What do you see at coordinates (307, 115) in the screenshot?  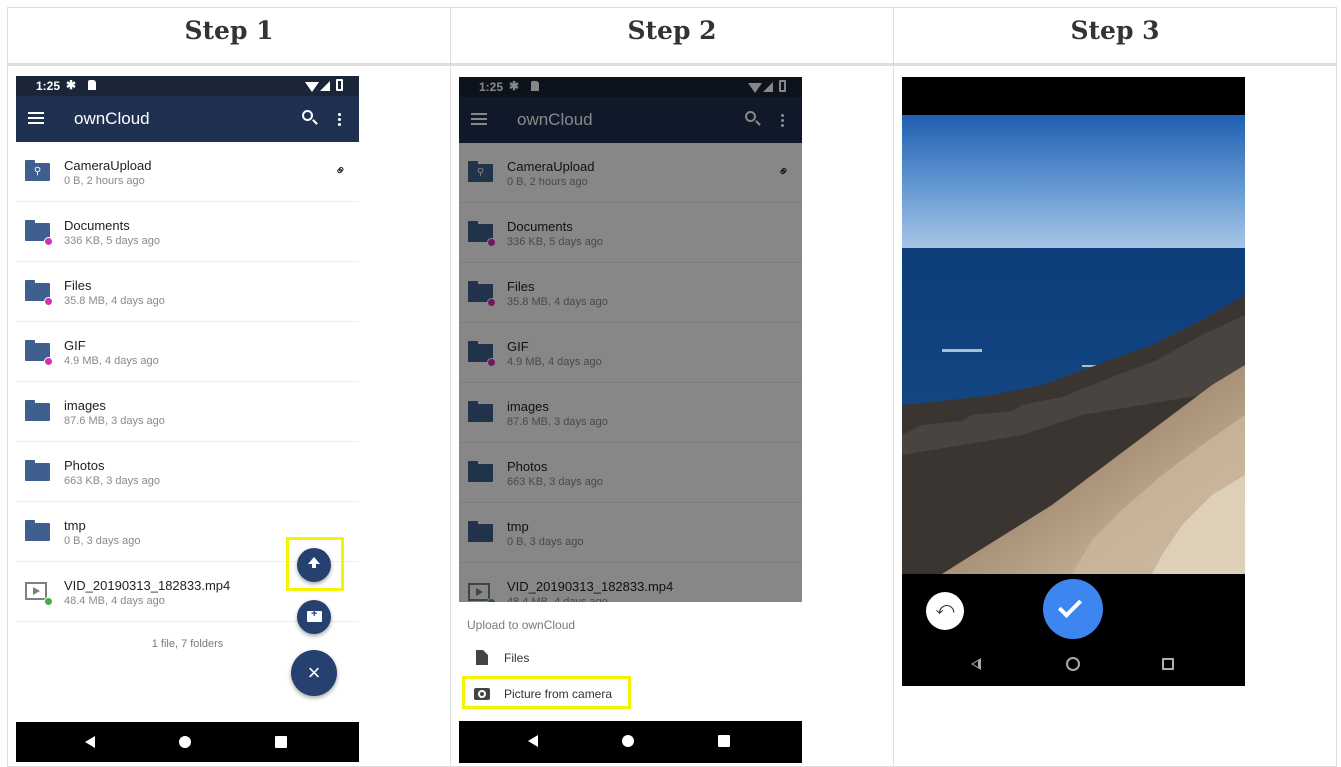 I see `search-icon` at bounding box center [307, 115].